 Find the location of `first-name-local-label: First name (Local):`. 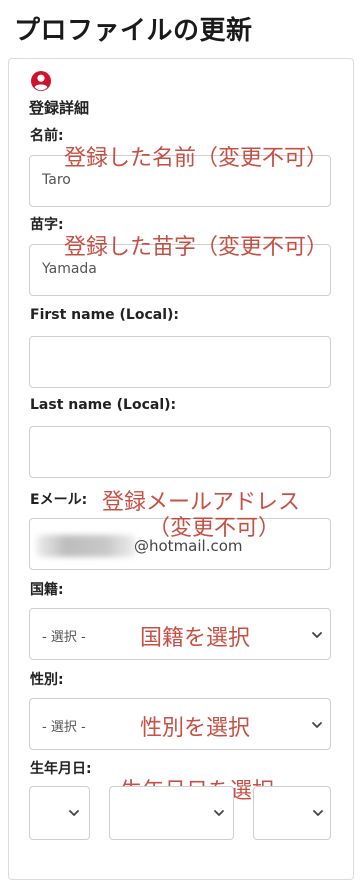

first-name-local-label: First name (Local): is located at coordinates (105, 315).